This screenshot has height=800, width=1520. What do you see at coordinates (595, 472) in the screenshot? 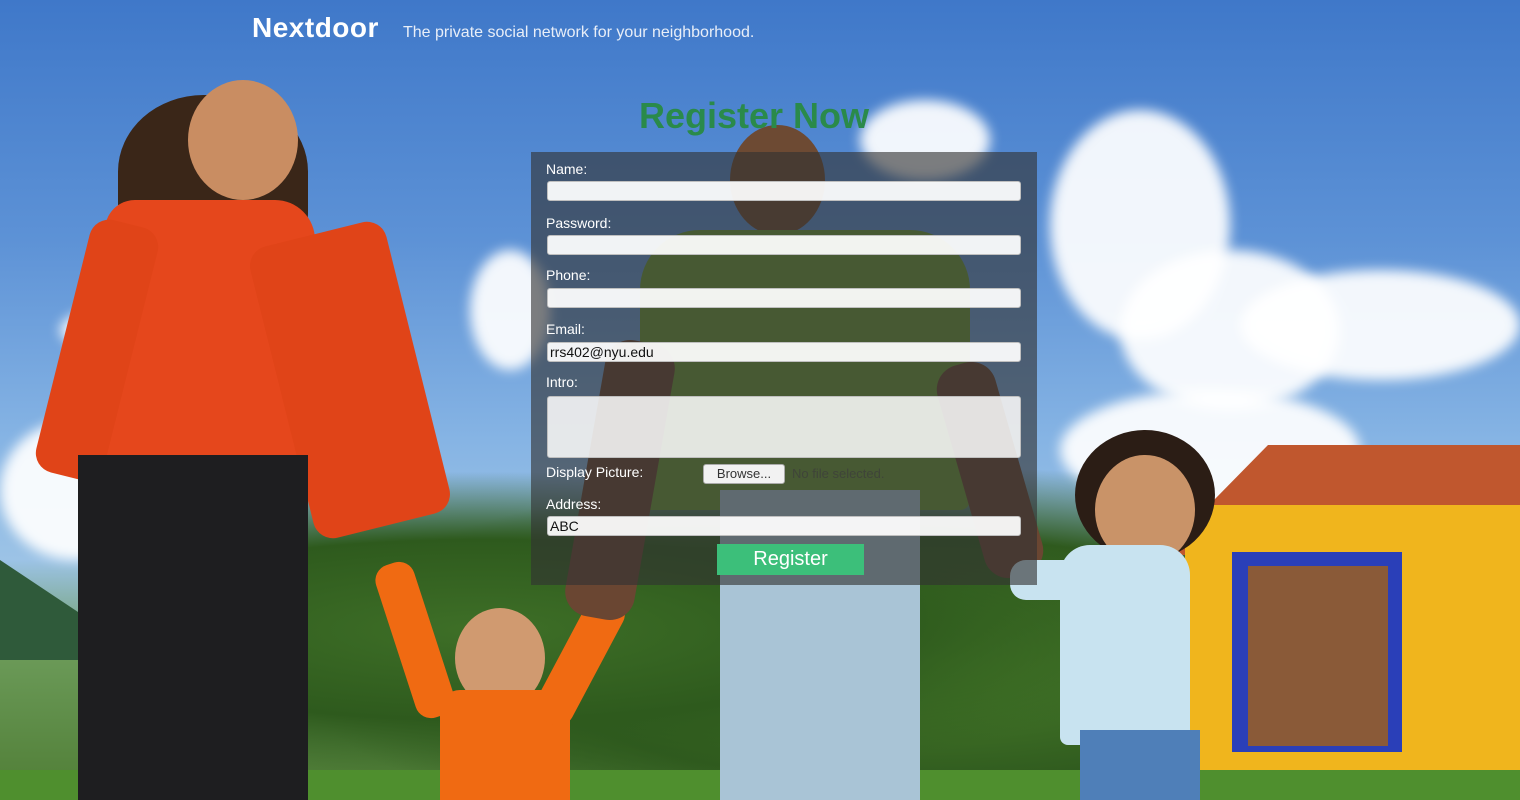
I see `display-picture-label: Display Picture:` at bounding box center [595, 472].